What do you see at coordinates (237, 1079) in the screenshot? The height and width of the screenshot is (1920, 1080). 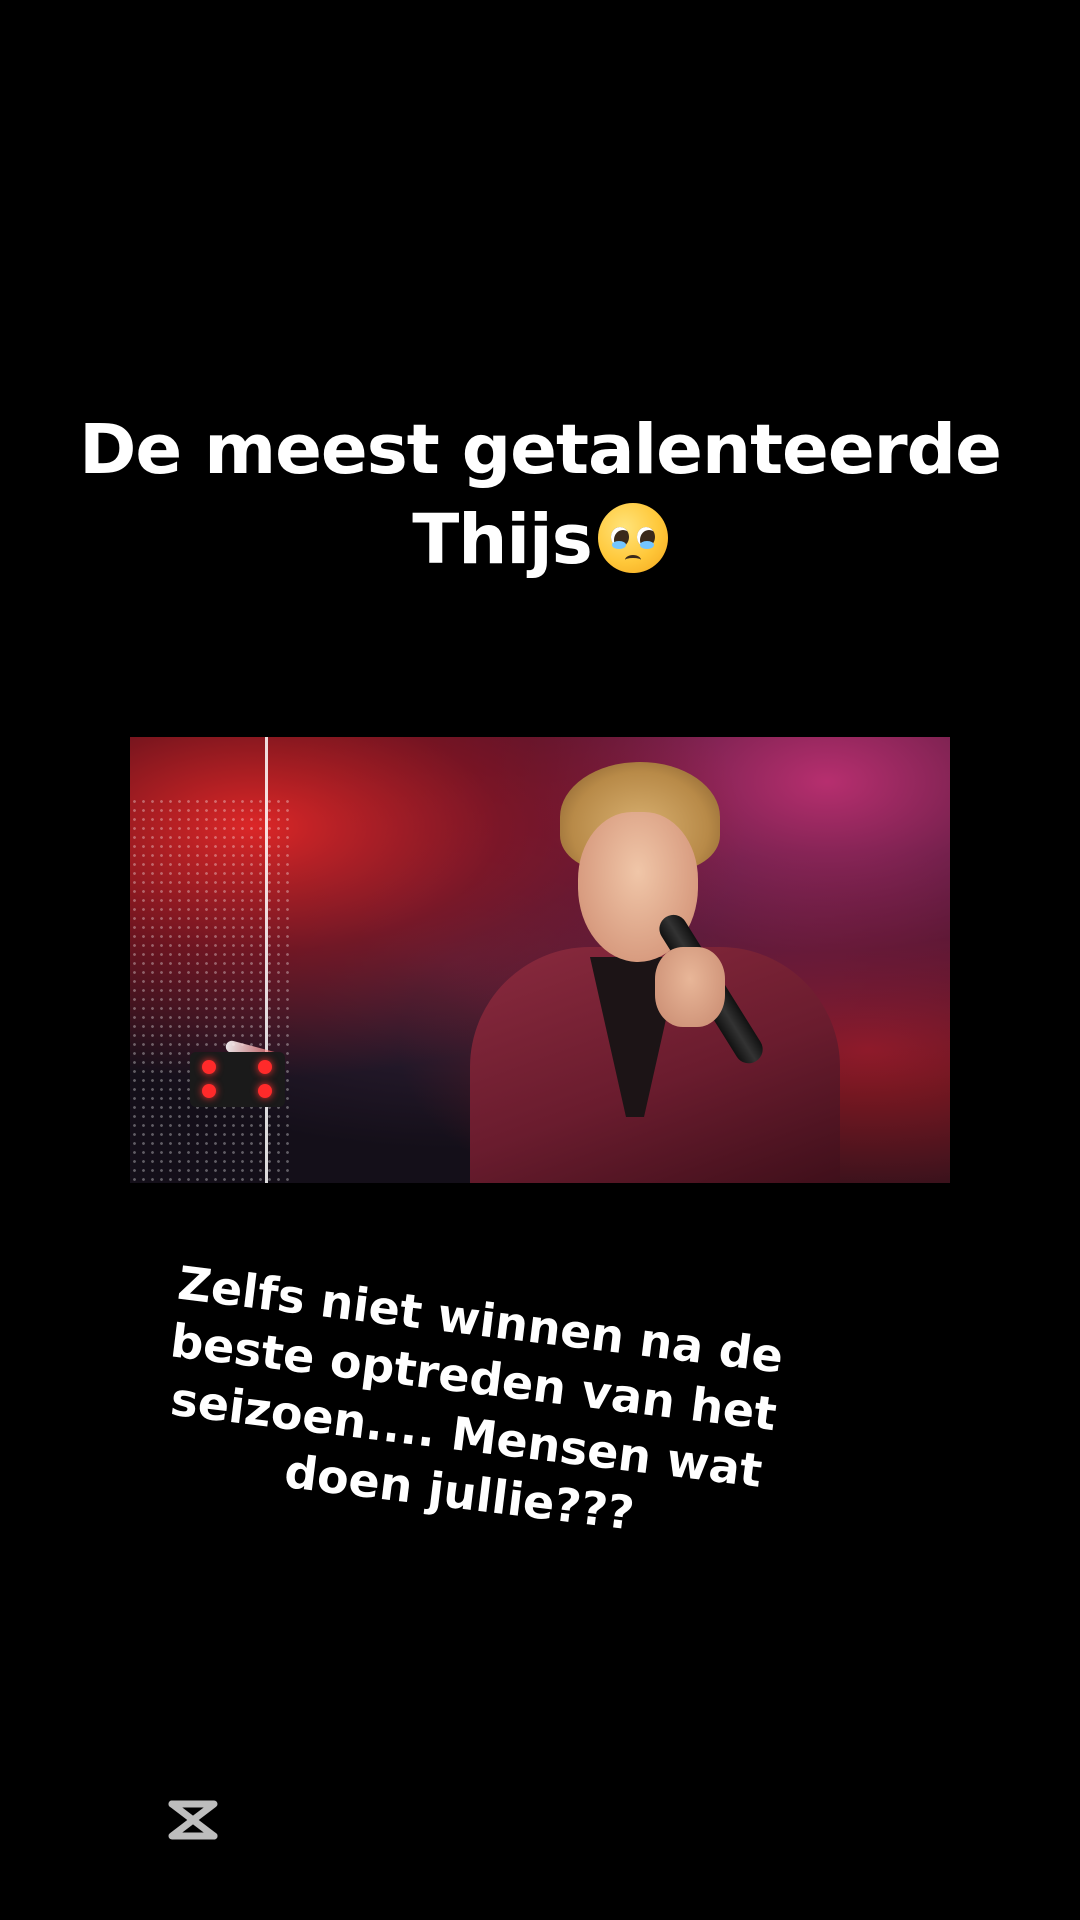 I see `stage-spotlight` at bounding box center [237, 1079].